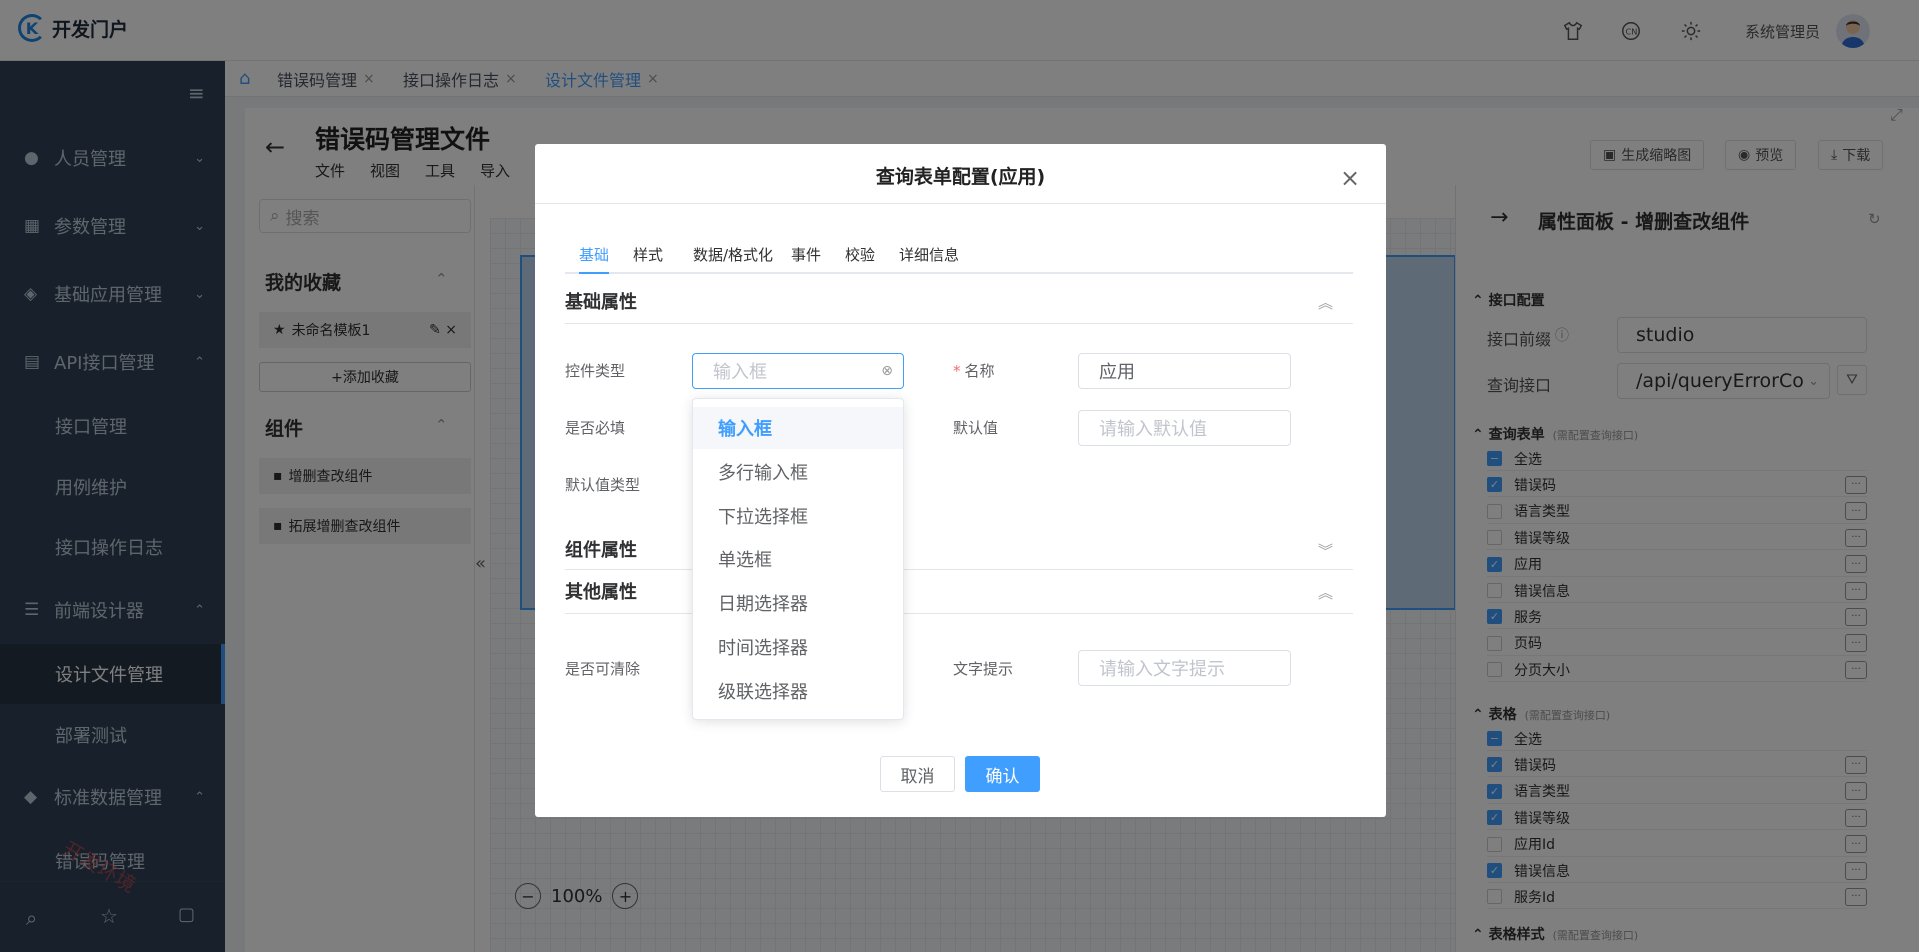  I want to click on select-placeholder: 输入框, so click(740, 372).